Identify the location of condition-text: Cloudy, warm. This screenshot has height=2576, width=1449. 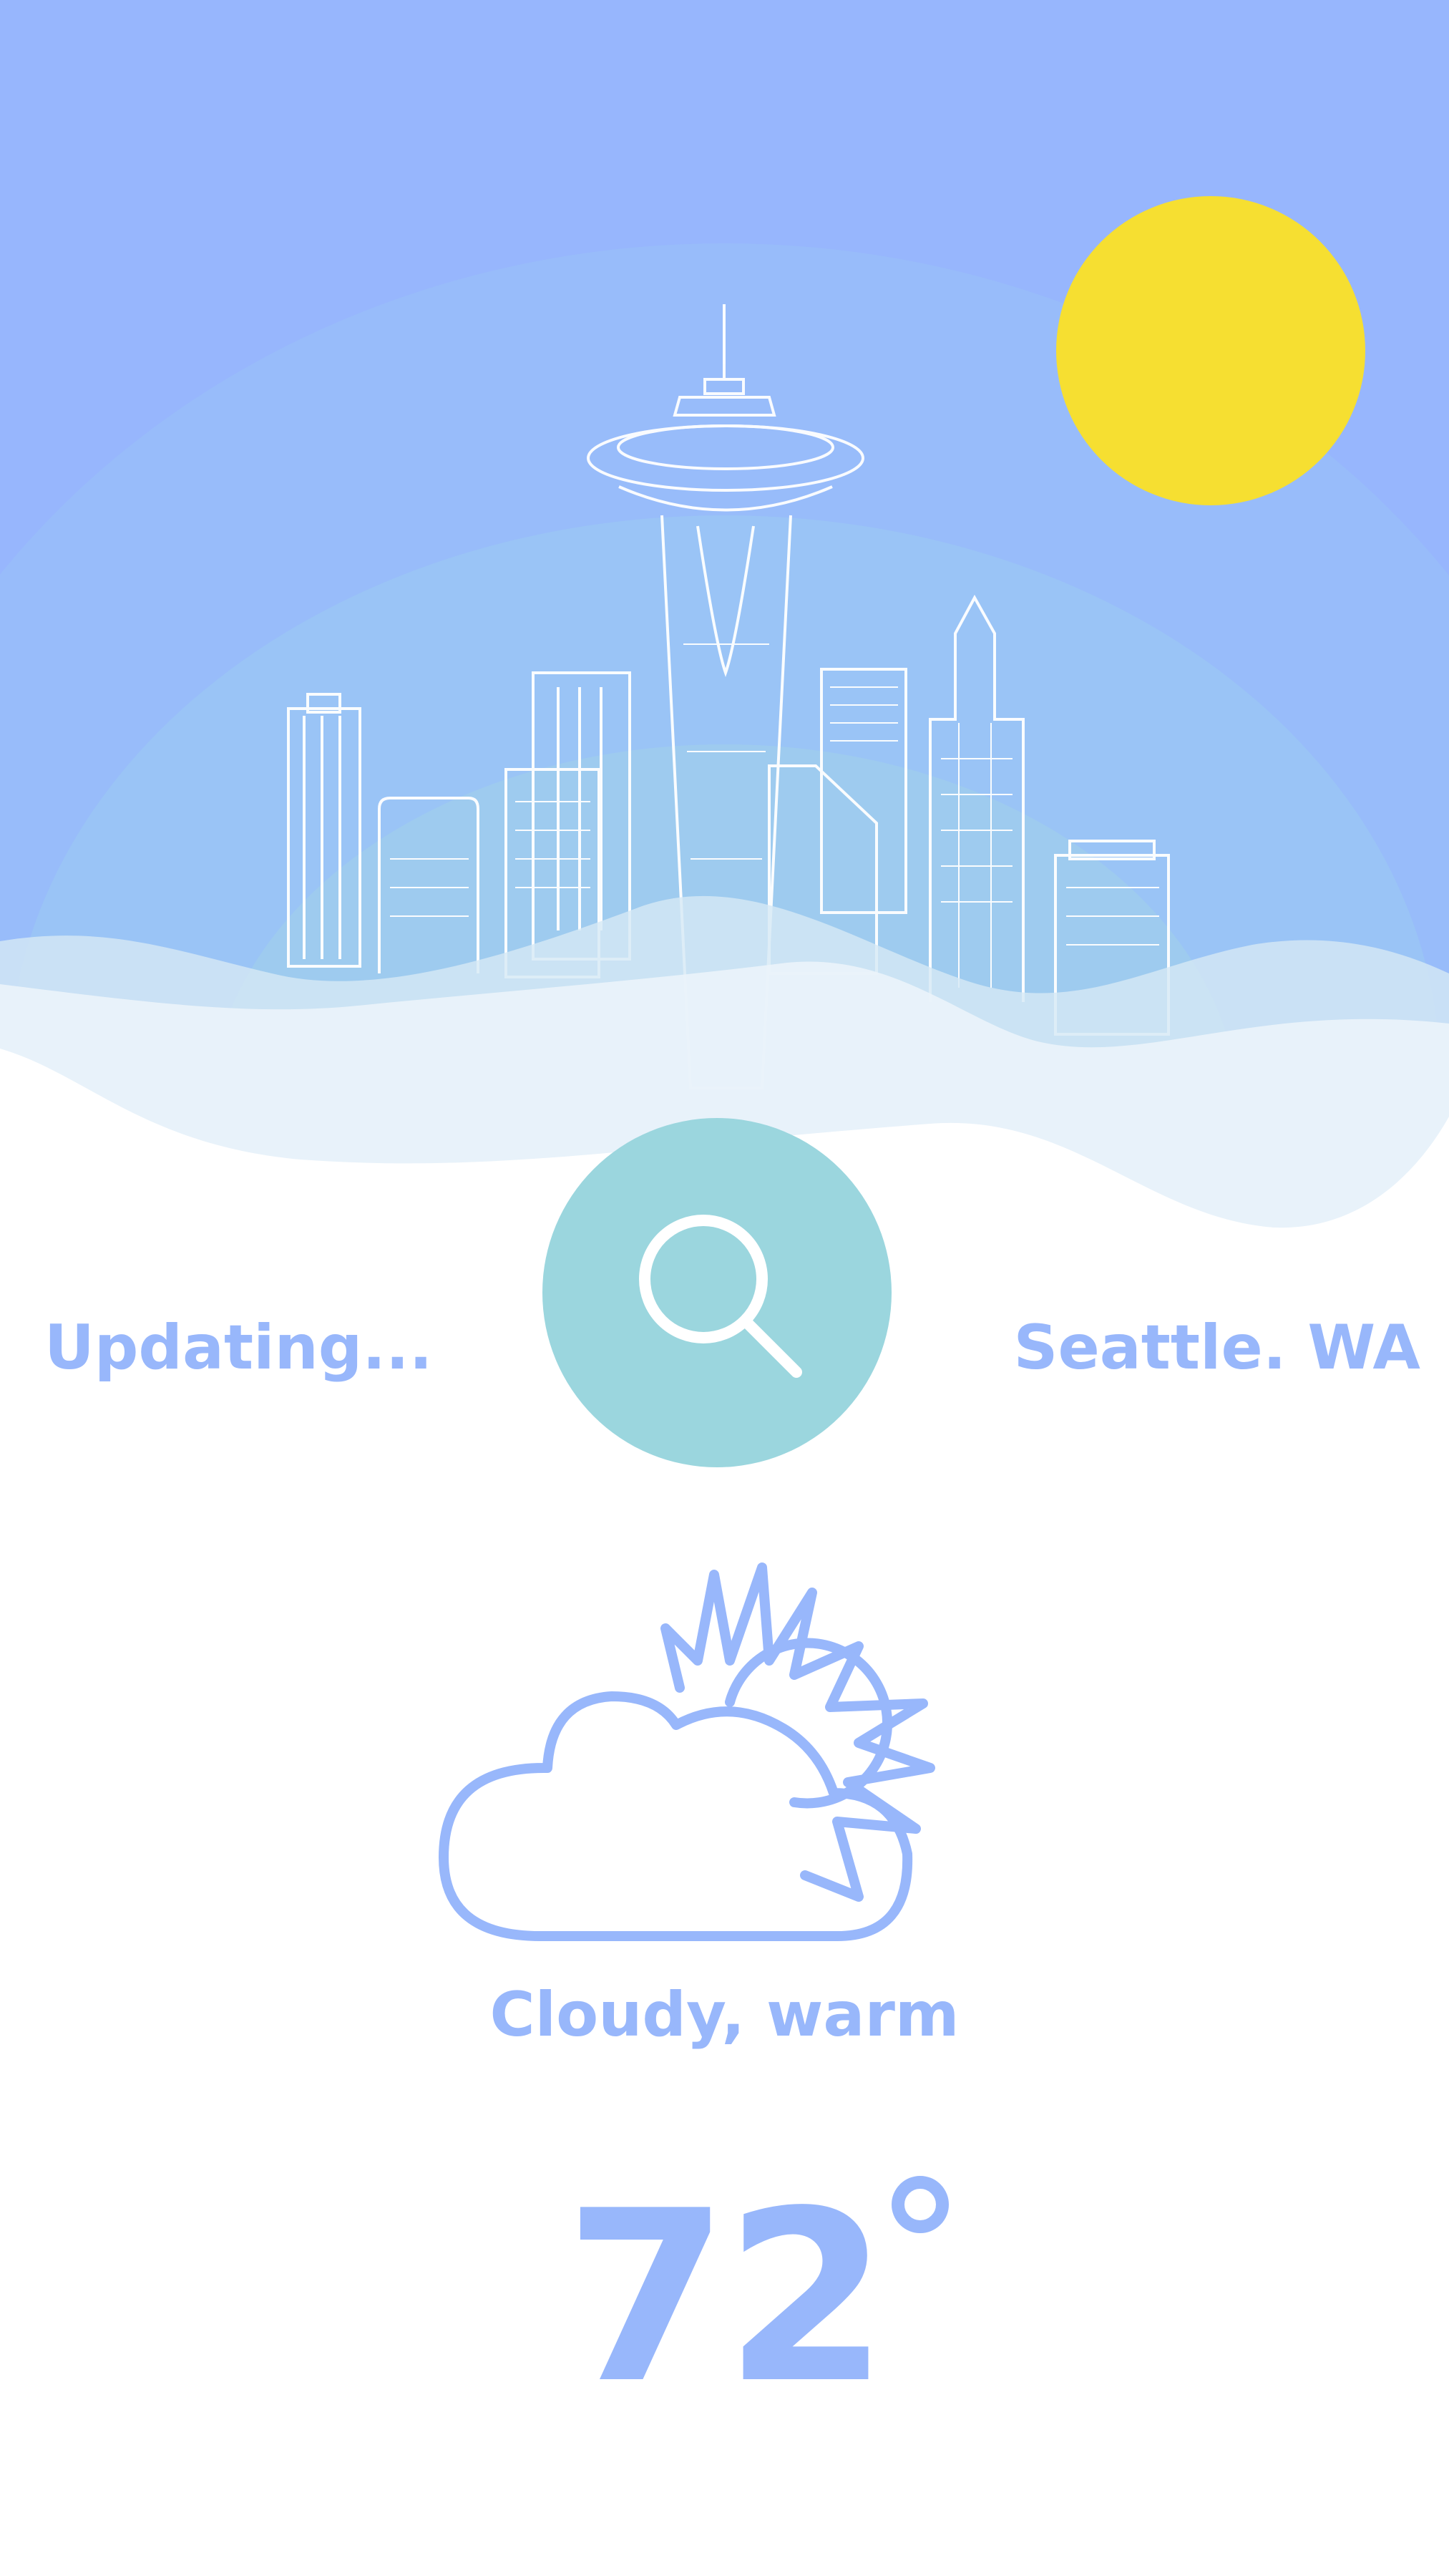
(724, 2015).